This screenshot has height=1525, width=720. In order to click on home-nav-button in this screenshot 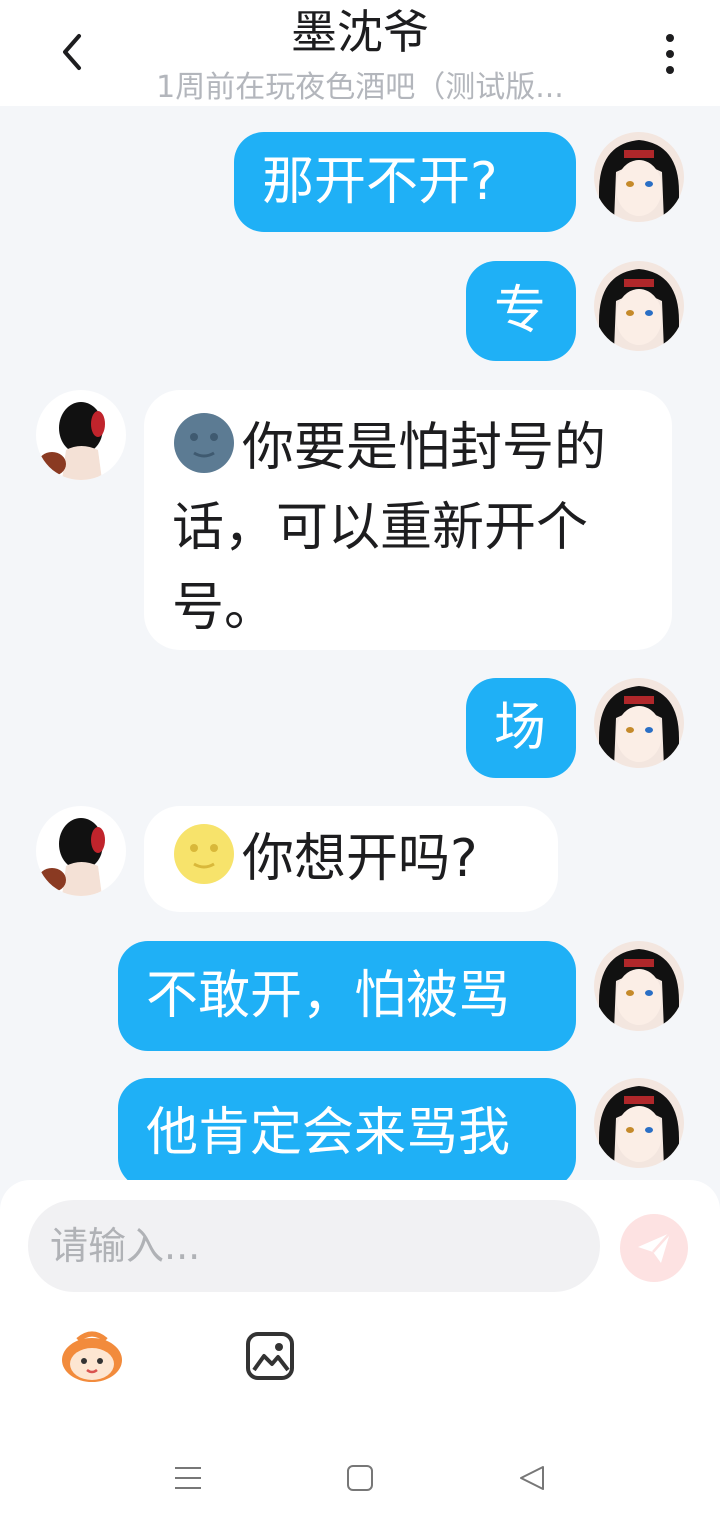, I will do `click(360, 1478)`.